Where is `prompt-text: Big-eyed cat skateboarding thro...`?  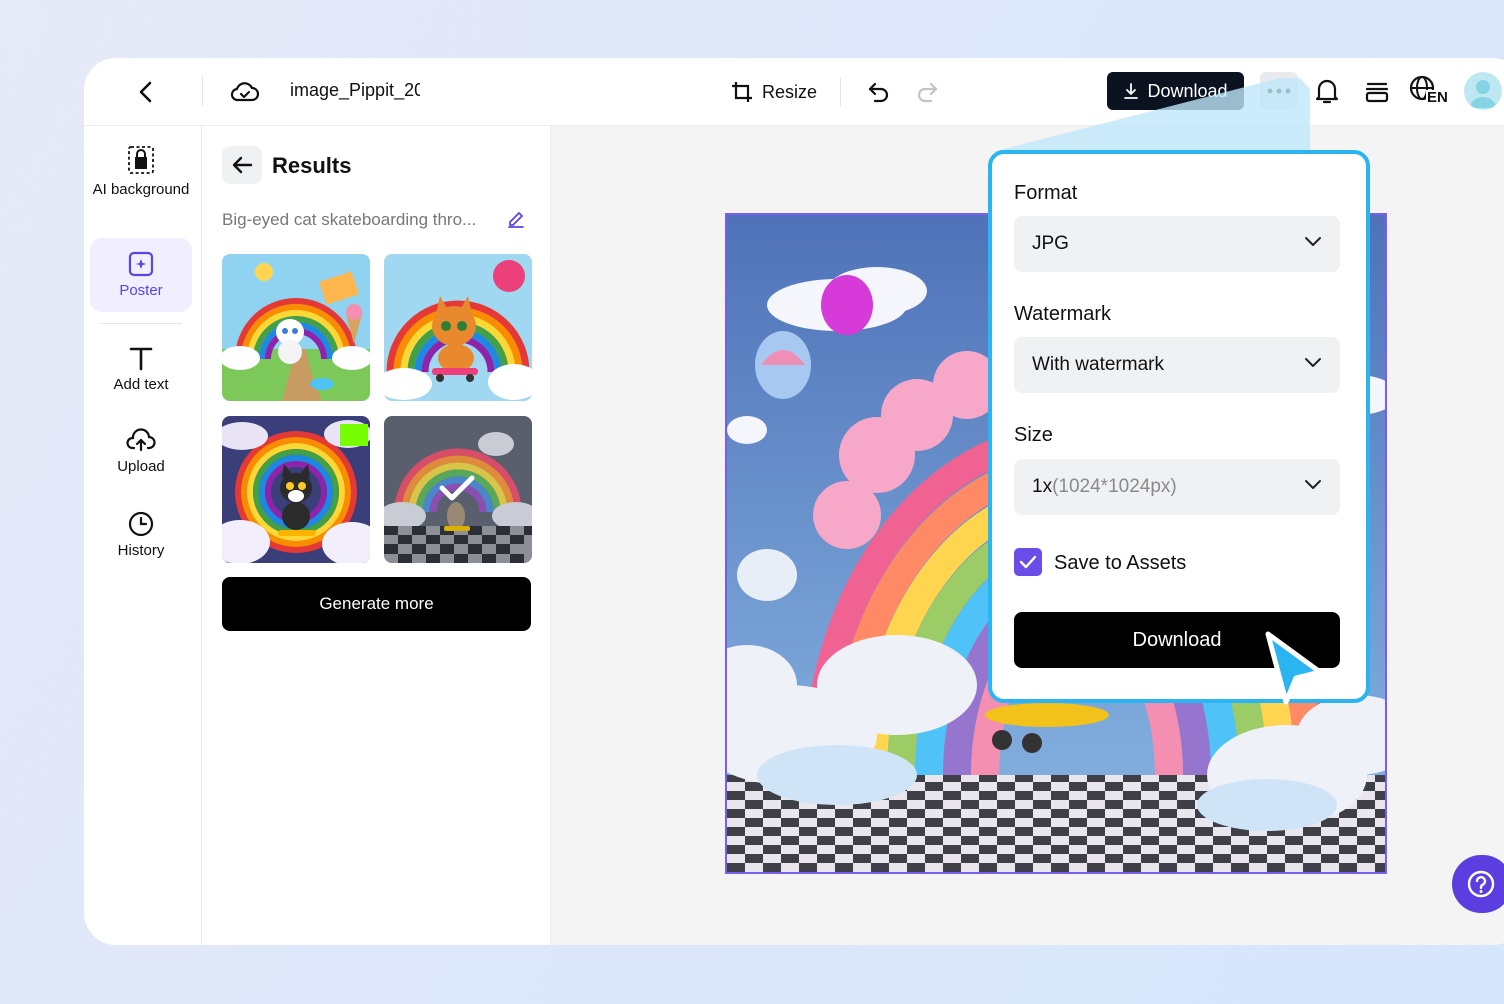 prompt-text: Big-eyed cat skateboarding thro... is located at coordinates (349, 219).